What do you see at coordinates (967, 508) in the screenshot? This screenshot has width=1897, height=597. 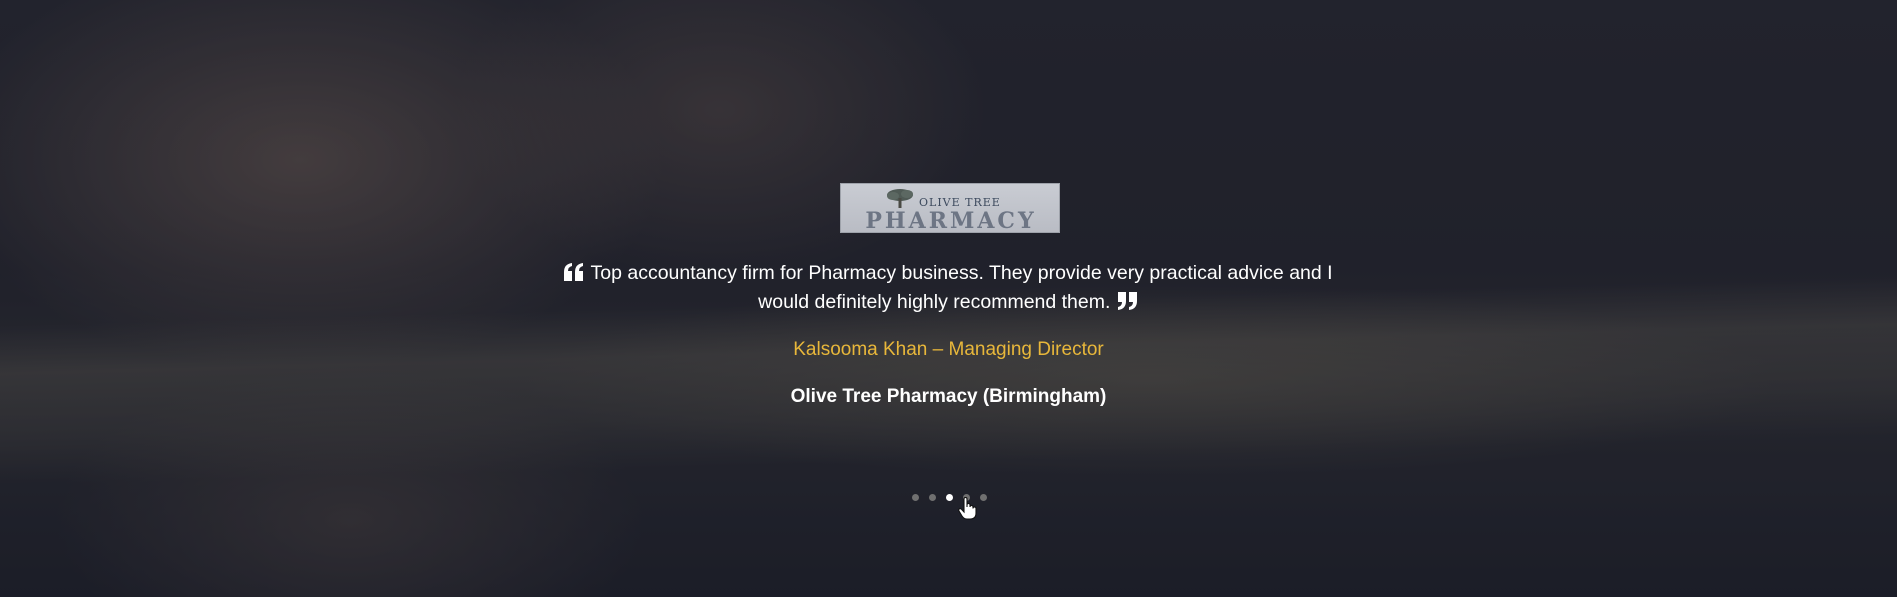 I see `hand-cursor-icon` at bounding box center [967, 508].